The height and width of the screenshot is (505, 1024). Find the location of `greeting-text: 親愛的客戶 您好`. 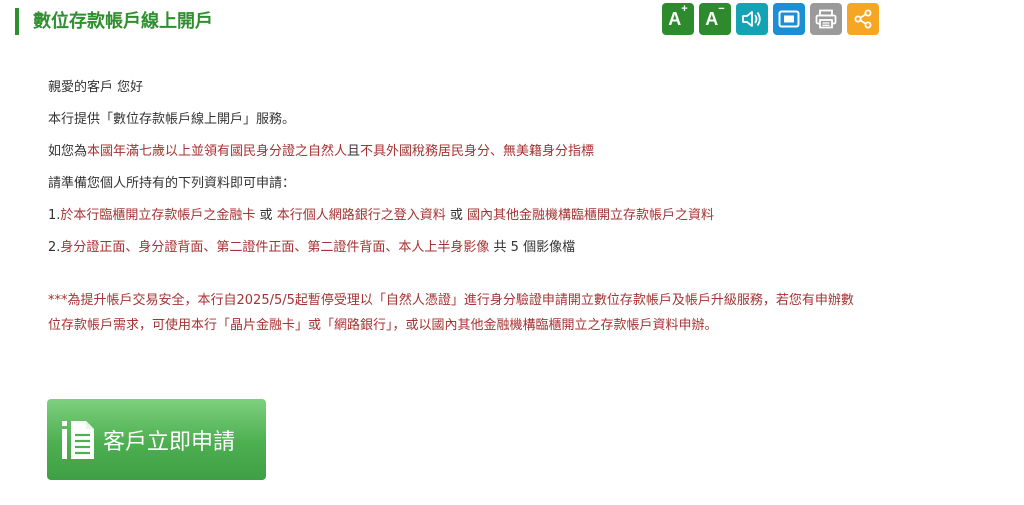

greeting-text: 親愛的客戶 您好 is located at coordinates (96, 87).